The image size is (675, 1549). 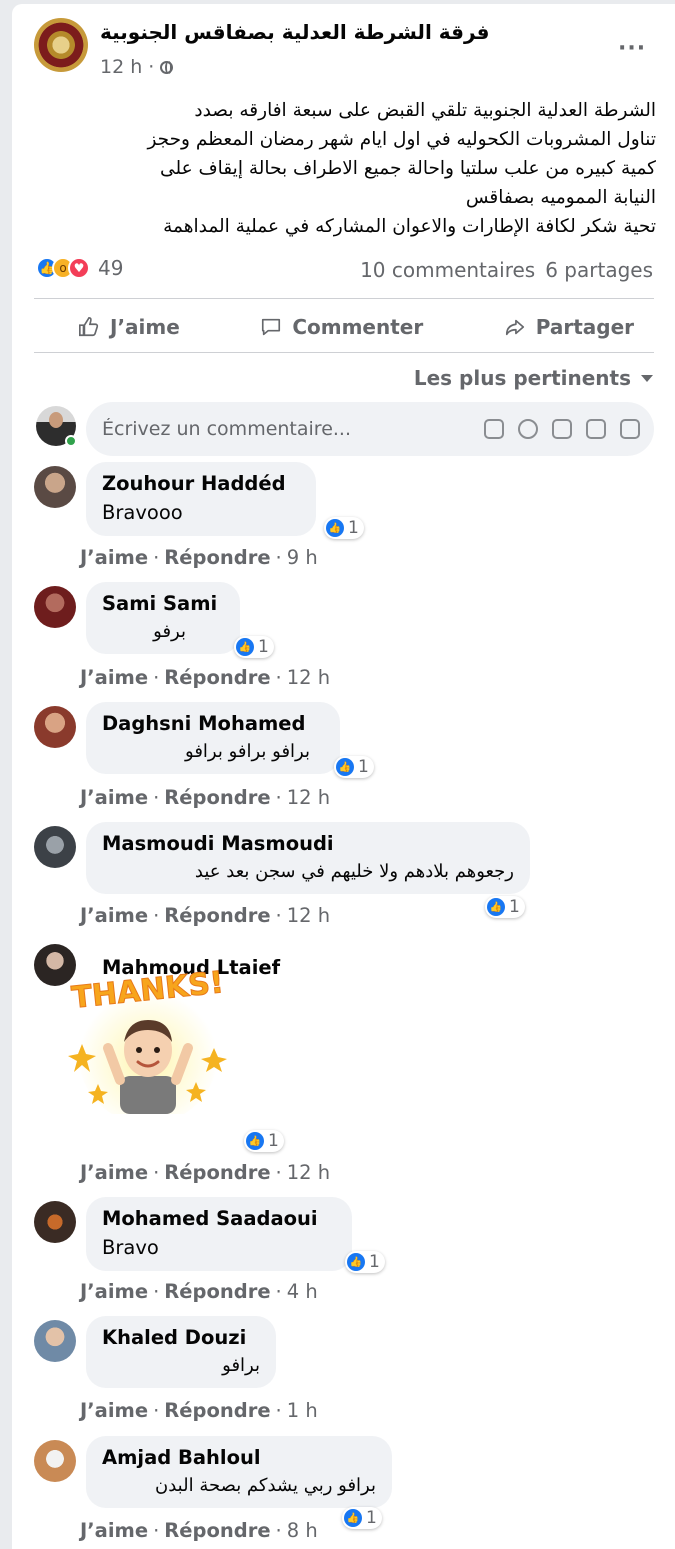 I want to click on avatar-sticker-icon, so click(x=494, y=429).